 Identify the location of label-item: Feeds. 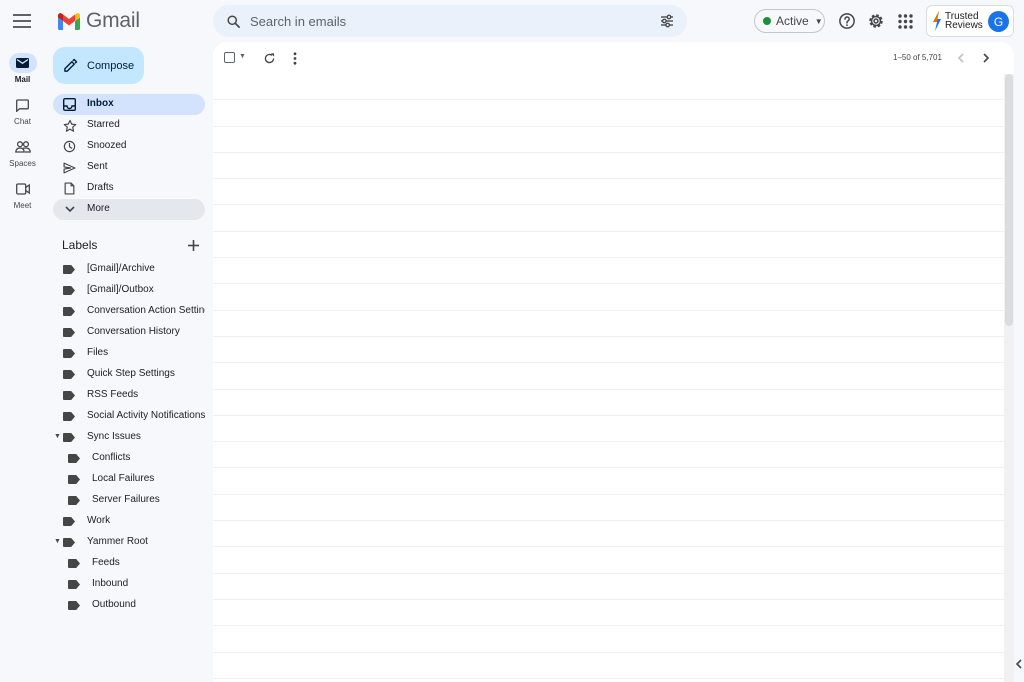
(129, 563).